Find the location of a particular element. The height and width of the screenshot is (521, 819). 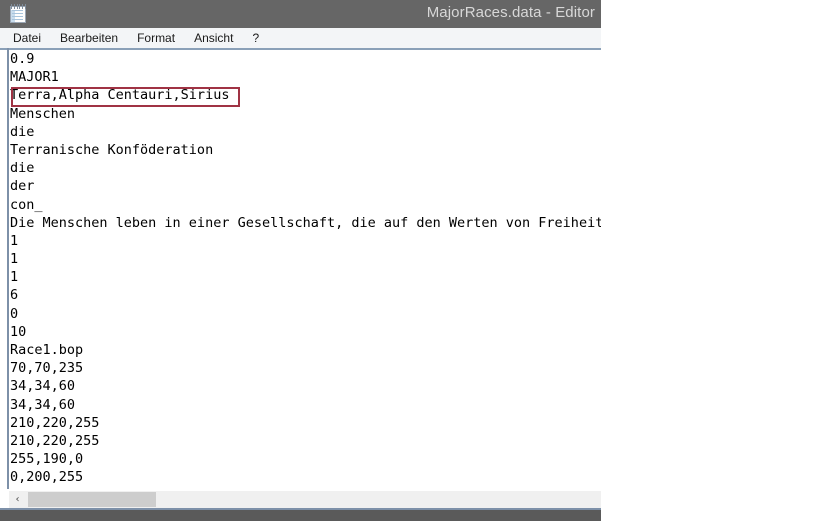

frame-left-strip is located at coordinates (3, 279).